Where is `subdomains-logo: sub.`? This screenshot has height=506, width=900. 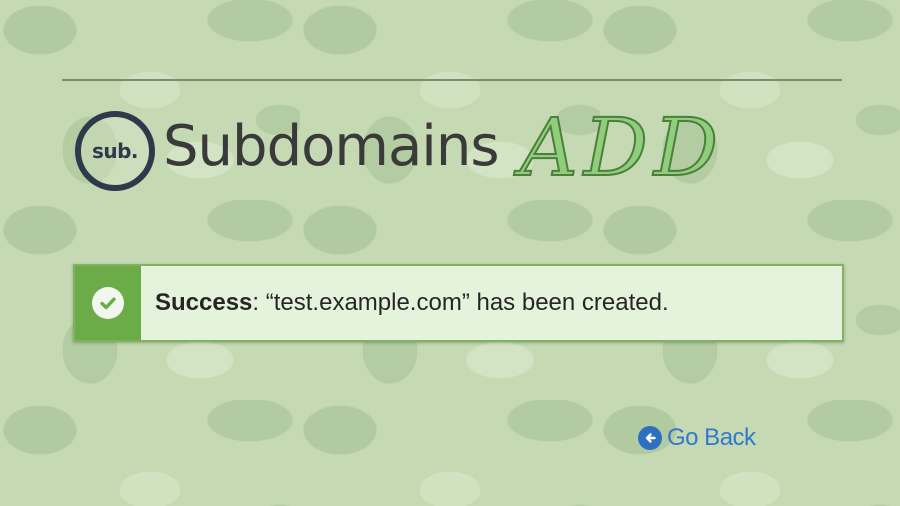
subdomains-logo: sub. is located at coordinates (115, 151).